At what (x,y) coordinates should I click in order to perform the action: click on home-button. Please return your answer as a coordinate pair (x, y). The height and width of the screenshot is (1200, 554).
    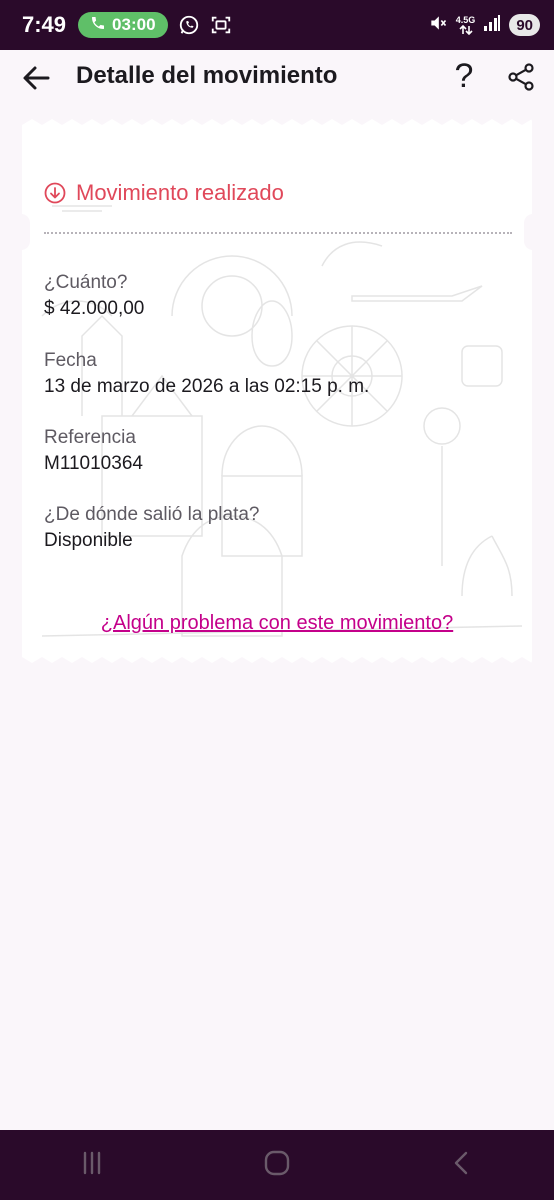
    Looking at the image, I should click on (277, 1165).